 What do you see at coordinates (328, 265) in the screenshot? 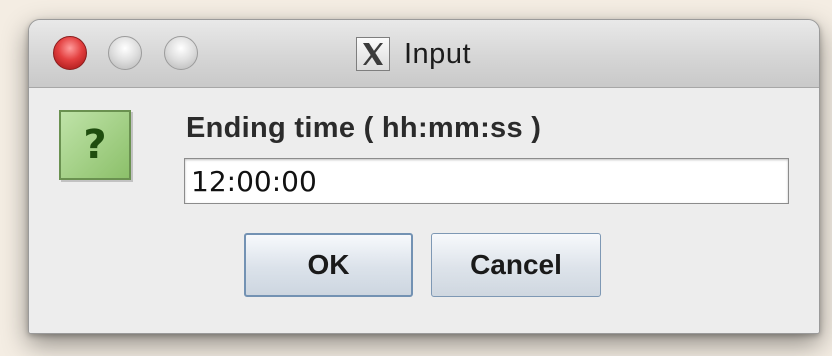
I see `ok-button: OK` at bounding box center [328, 265].